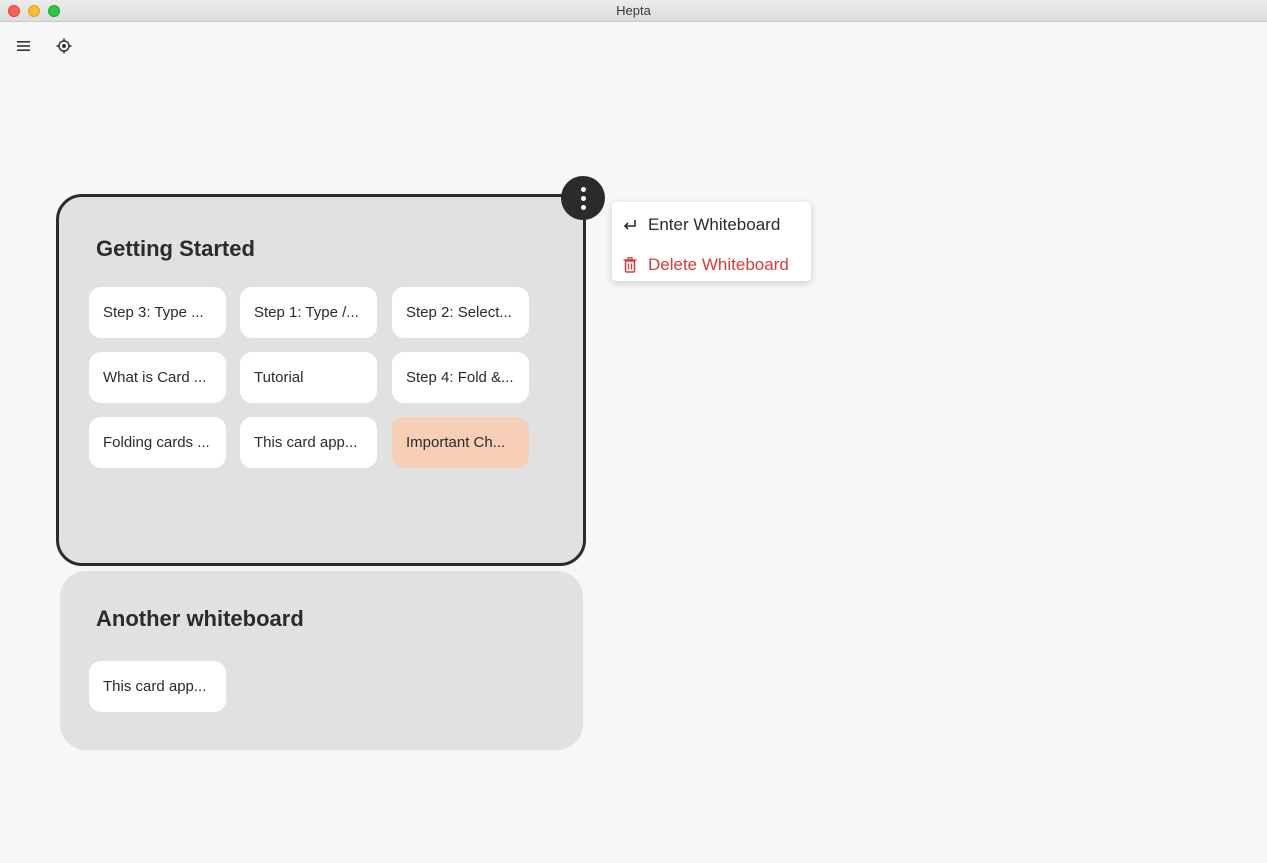  What do you see at coordinates (630, 265) in the screenshot?
I see `trash-icon` at bounding box center [630, 265].